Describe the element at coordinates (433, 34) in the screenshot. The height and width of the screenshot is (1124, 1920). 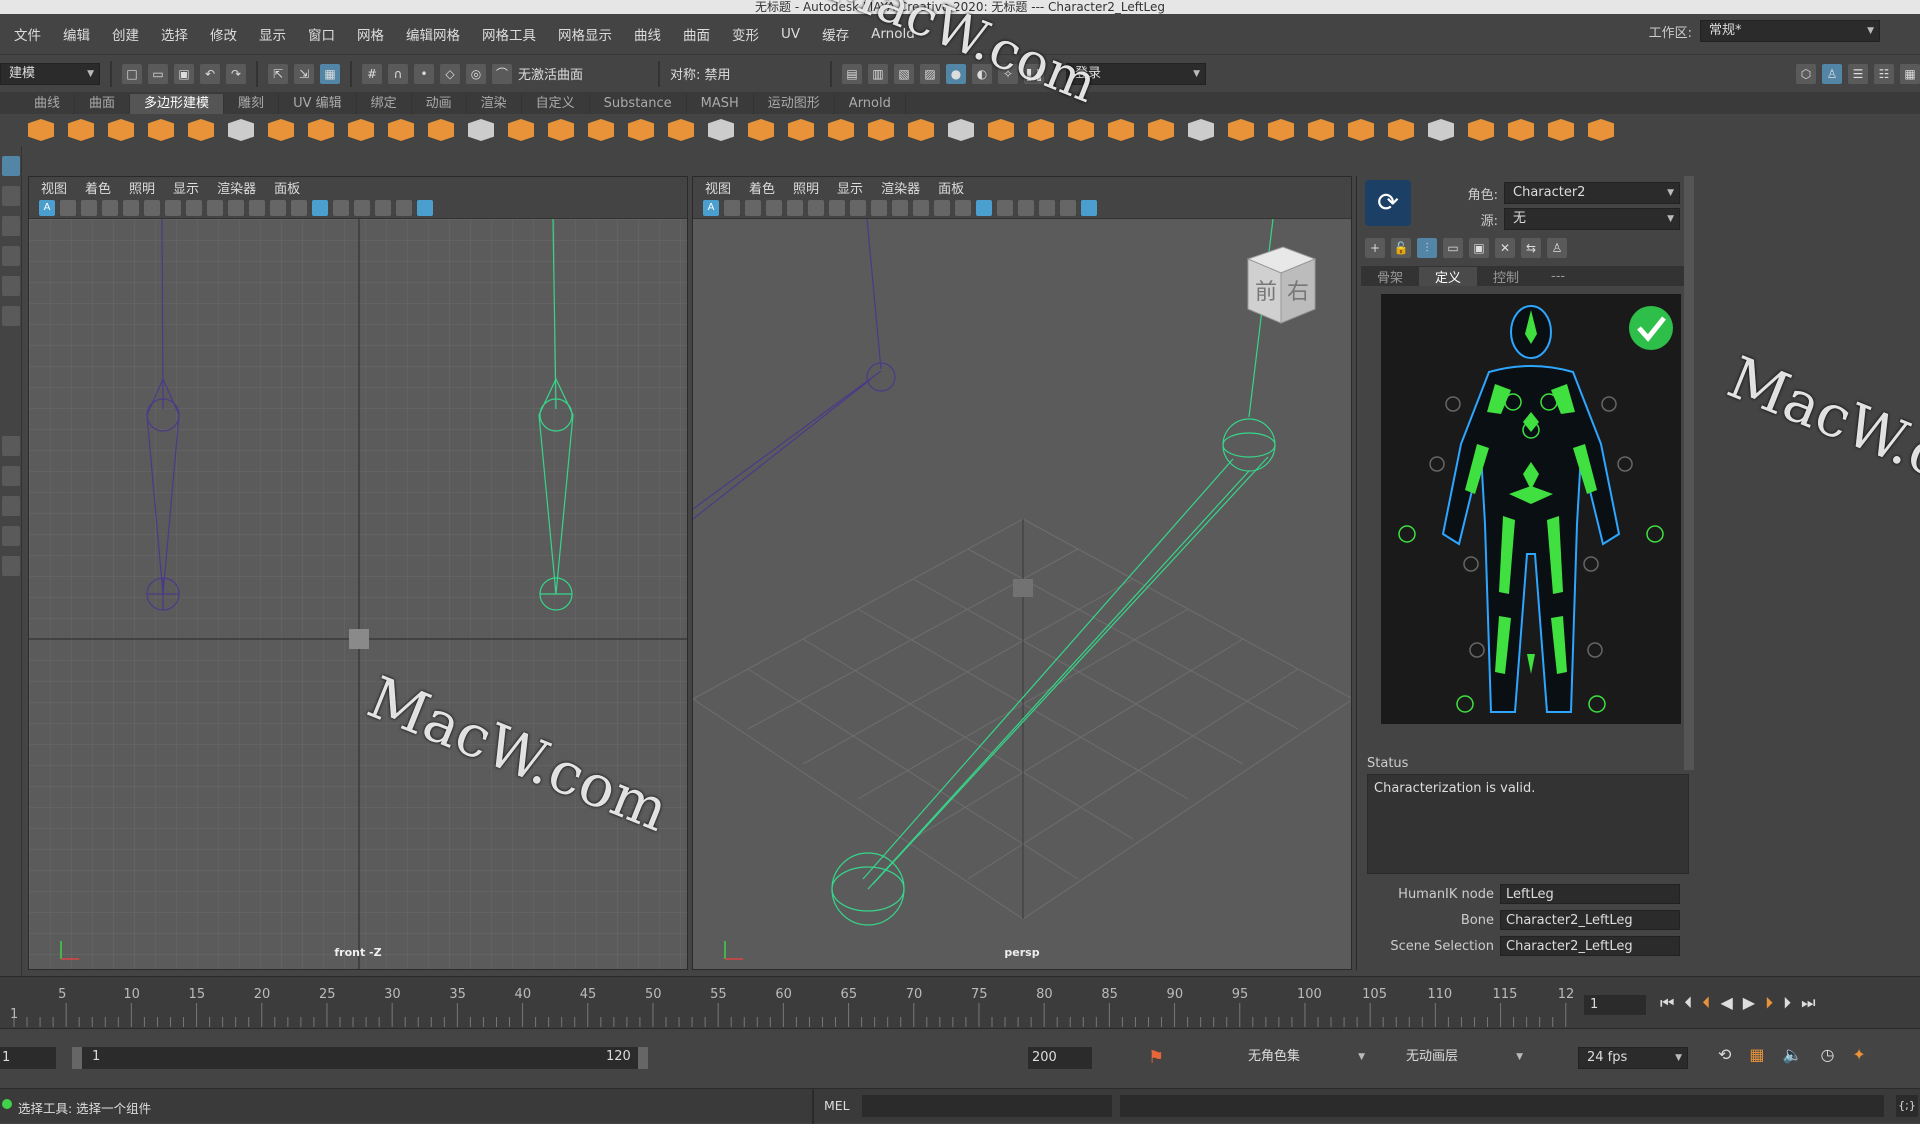
I see `menu-edit-mesh: 编辑网格` at that location.